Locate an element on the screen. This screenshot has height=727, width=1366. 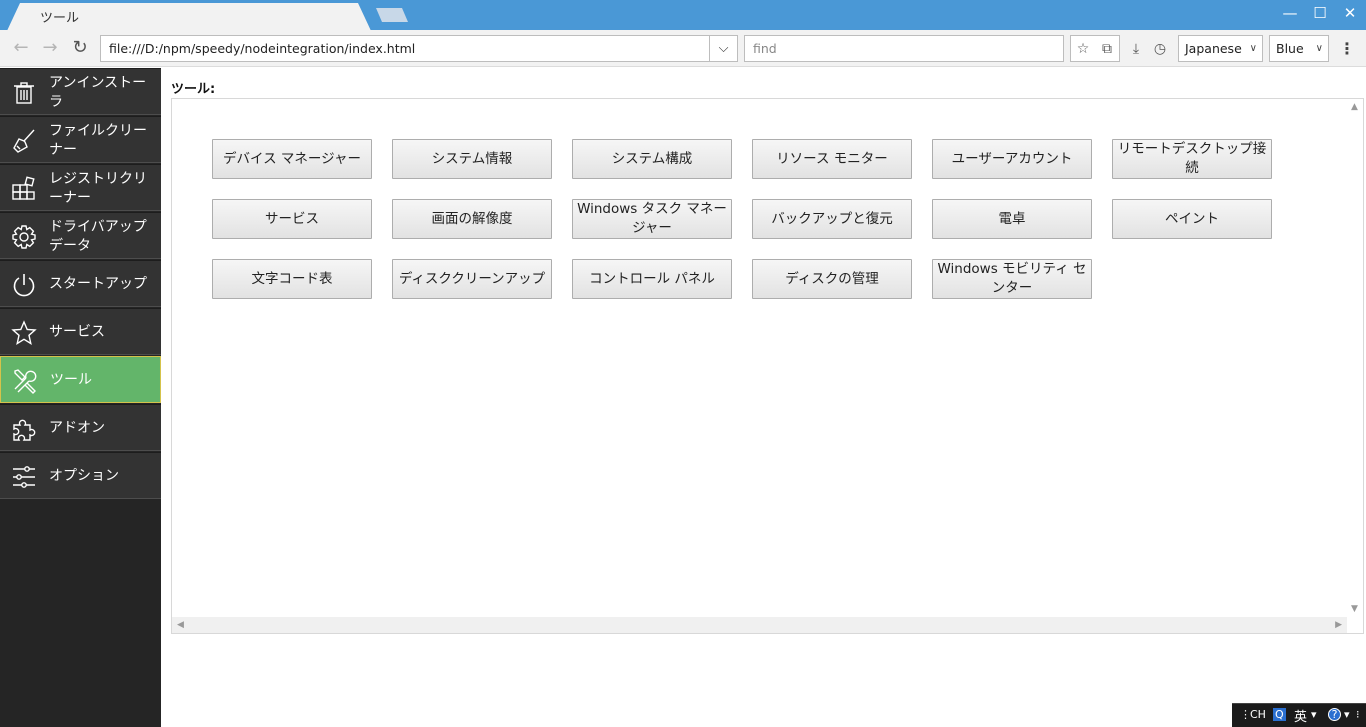
system-tray: ⋮ CH Q 英 ▾ ? ▾ ⁝ is located at coordinates (1299, 715).